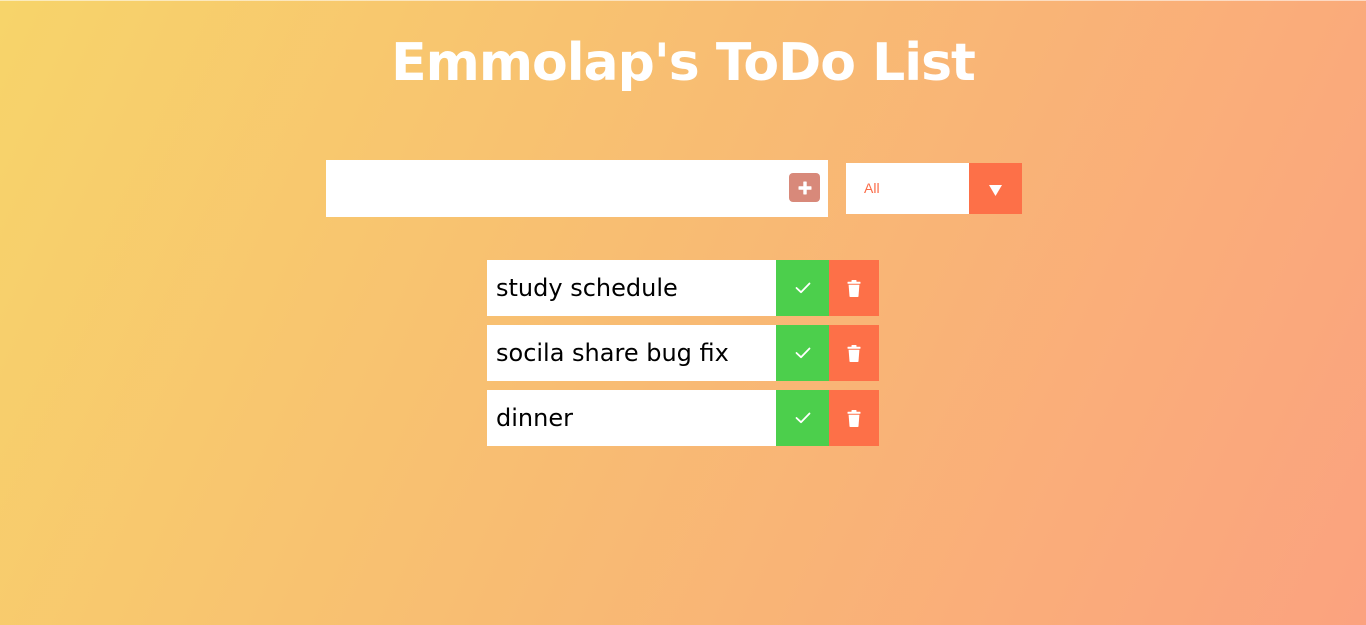 This screenshot has width=1366, height=625. Describe the element at coordinates (683, 418) in the screenshot. I see `todo-item: dinner` at that location.